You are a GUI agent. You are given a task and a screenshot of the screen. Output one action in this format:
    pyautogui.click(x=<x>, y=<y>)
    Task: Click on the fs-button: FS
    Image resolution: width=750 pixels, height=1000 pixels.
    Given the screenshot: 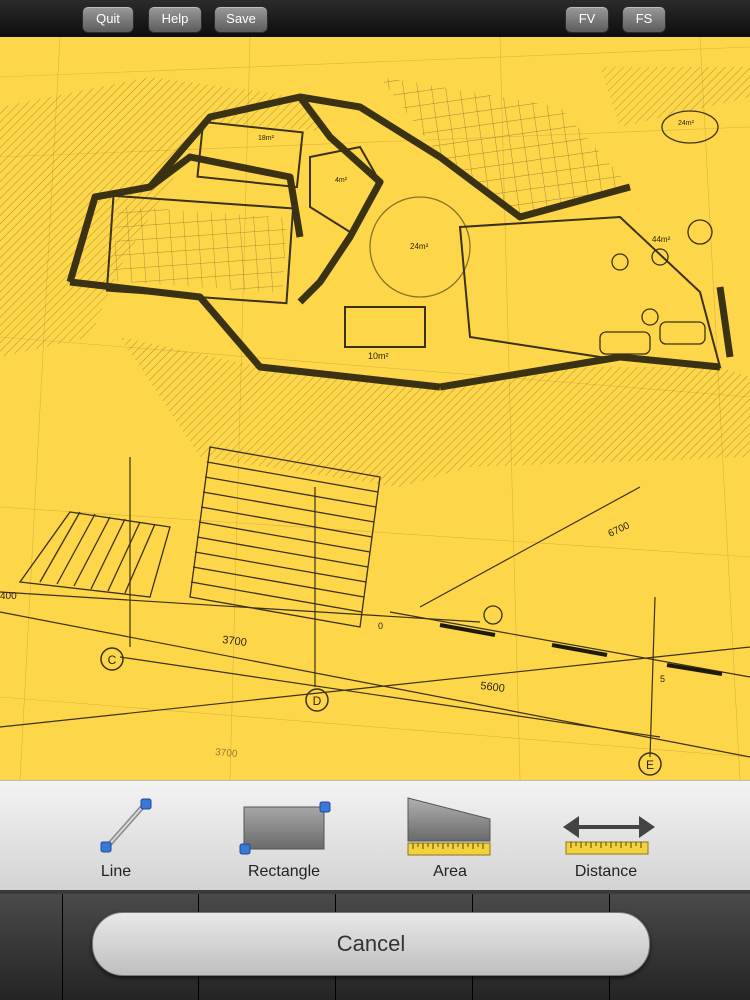 What is the action you would take?
    pyautogui.click(x=644, y=19)
    